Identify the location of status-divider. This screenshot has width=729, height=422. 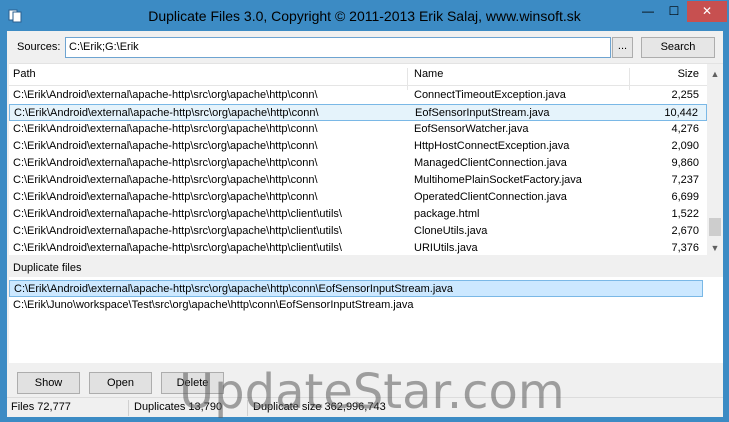
(128, 408).